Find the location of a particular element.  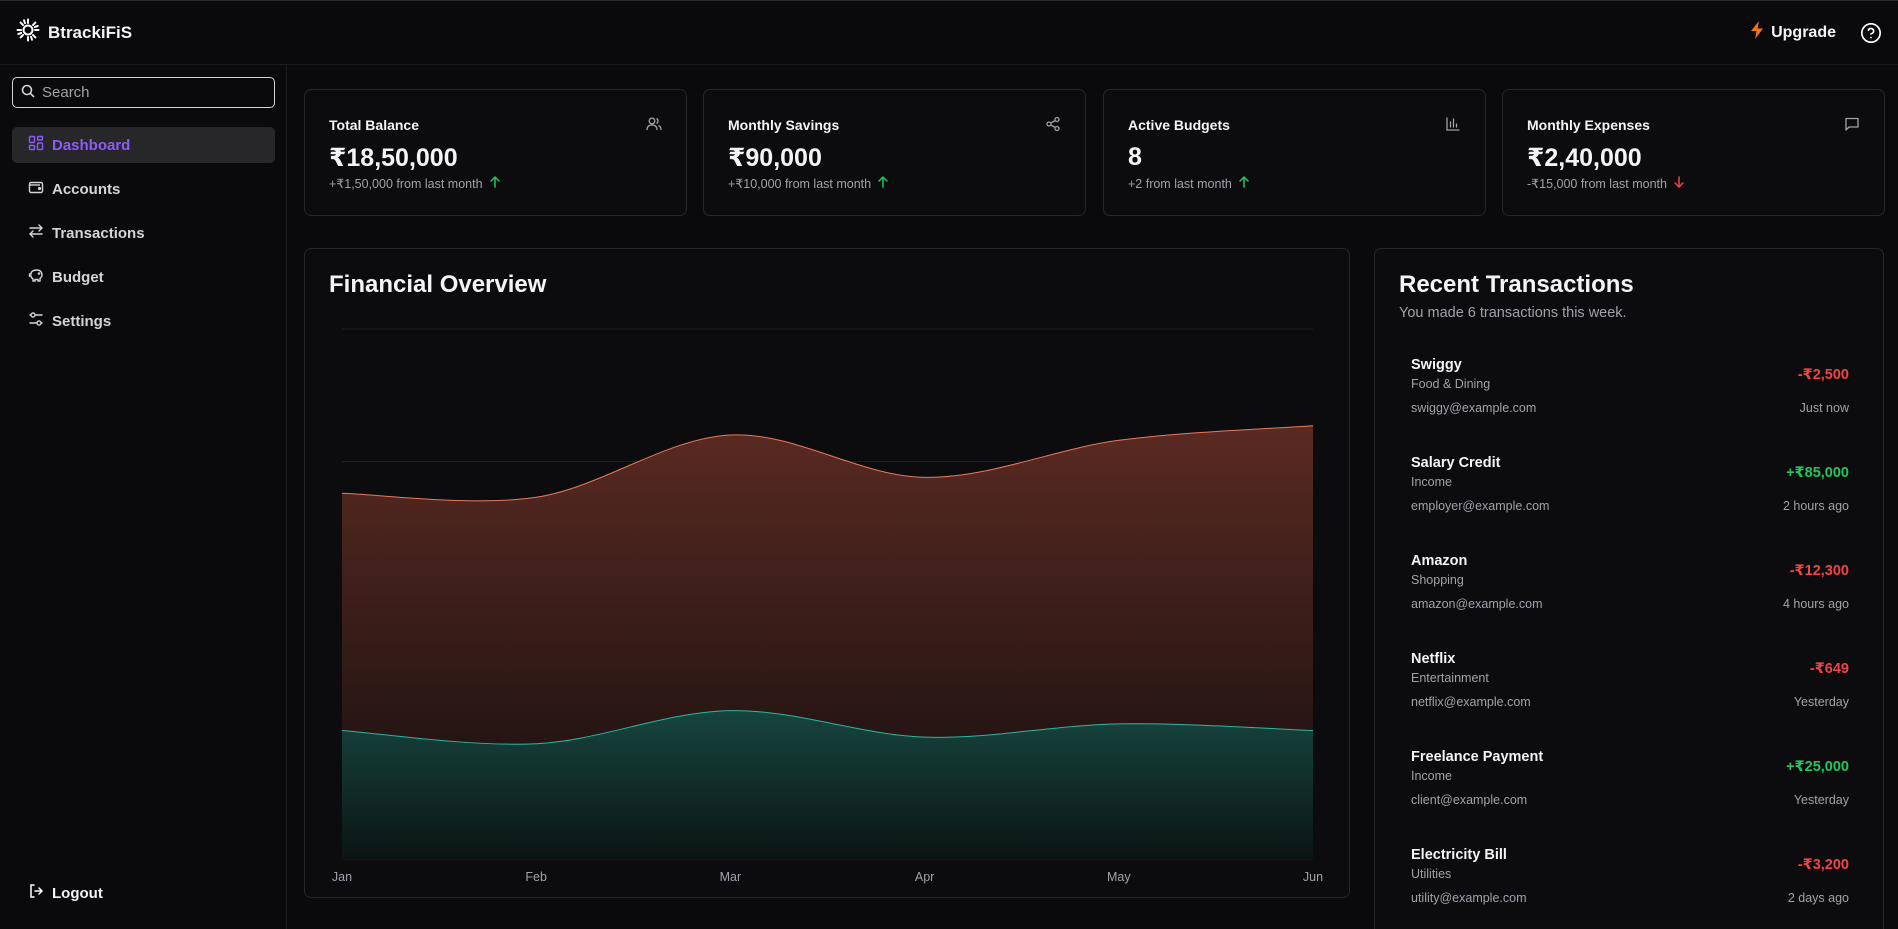

transaction-amount: +₹25,000 is located at coordinates (1817, 767).